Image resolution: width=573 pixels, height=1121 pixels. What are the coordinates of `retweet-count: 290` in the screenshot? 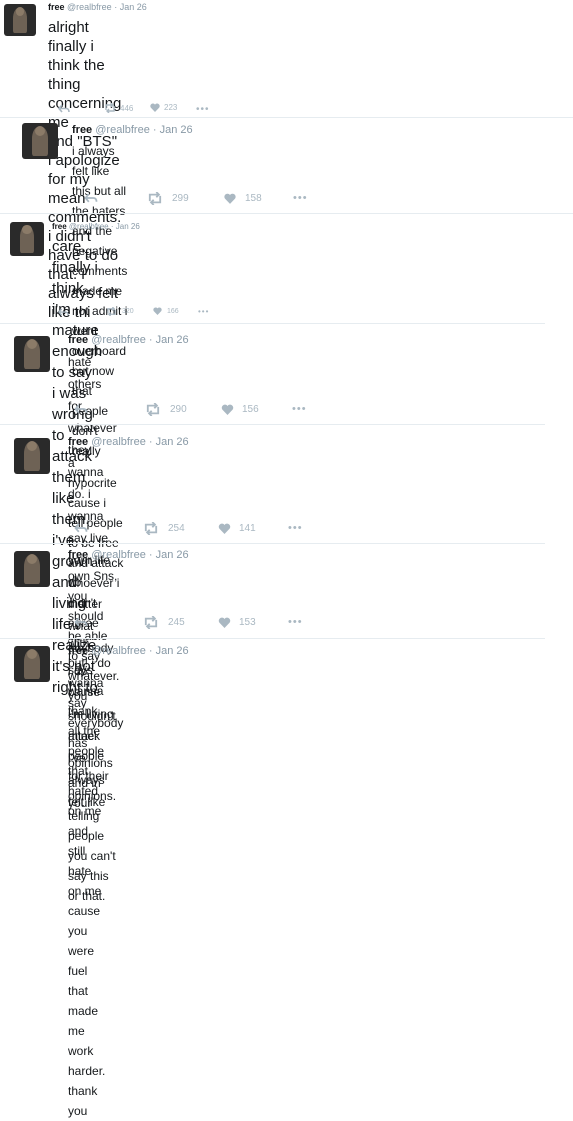 It's located at (178, 409).